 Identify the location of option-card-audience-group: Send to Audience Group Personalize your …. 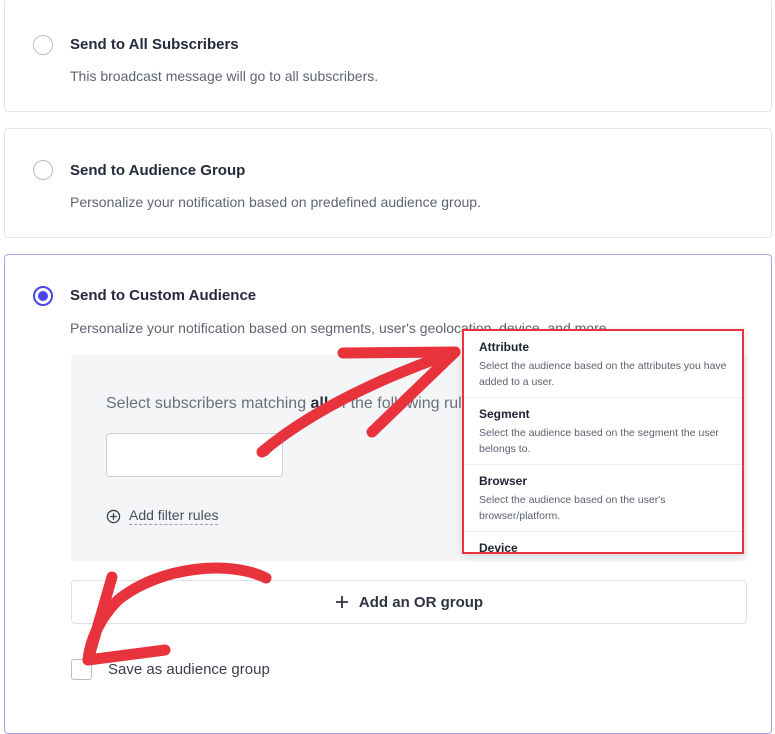
(388, 183).